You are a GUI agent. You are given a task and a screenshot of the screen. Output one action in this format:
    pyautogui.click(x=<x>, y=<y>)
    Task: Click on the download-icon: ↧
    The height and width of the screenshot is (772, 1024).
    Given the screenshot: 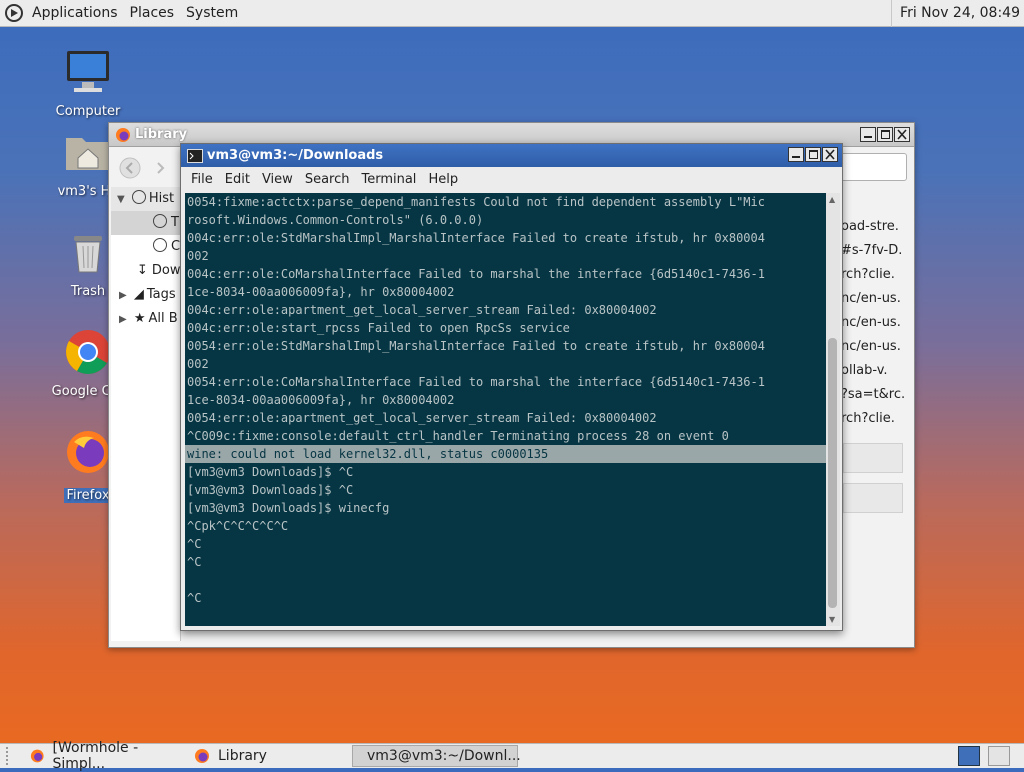 What is the action you would take?
    pyautogui.click(x=142, y=270)
    